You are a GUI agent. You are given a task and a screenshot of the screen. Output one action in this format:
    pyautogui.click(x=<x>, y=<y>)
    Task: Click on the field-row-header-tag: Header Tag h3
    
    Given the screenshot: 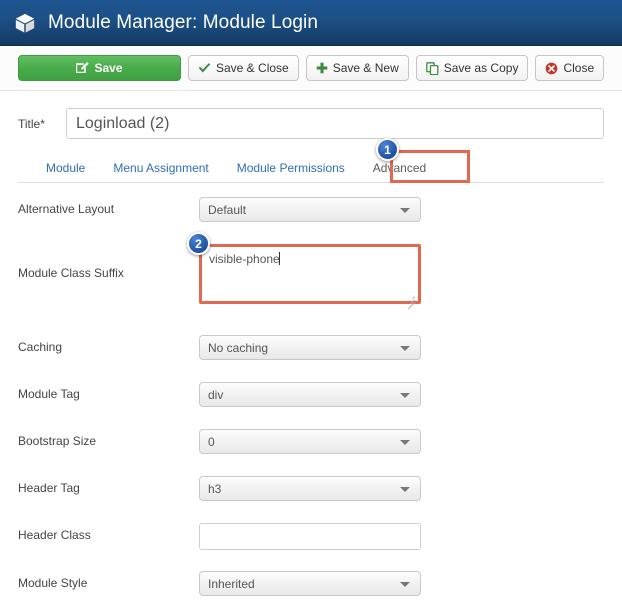 What is the action you would take?
    pyautogui.click(x=311, y=489)
    